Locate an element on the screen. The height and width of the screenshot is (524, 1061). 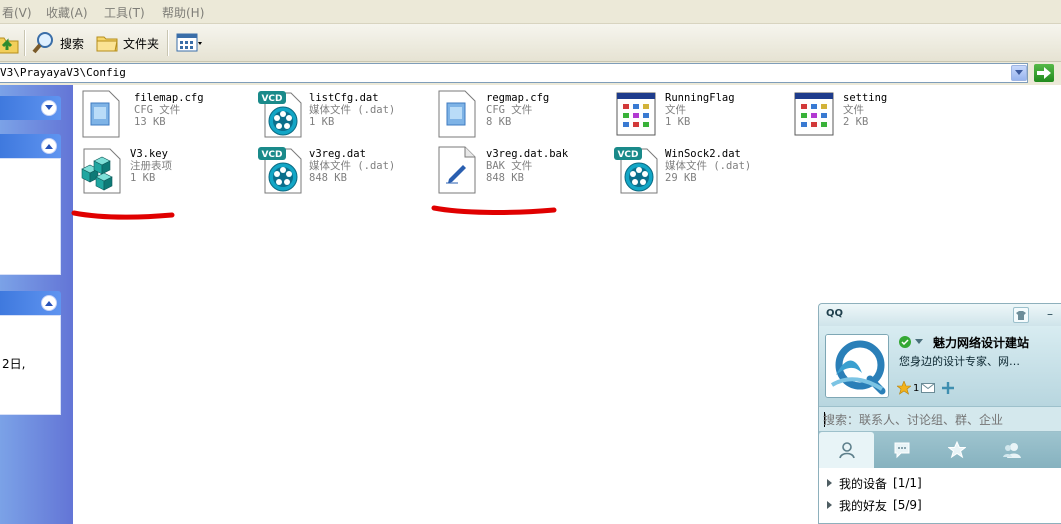
generic-window-file-icon is located at coordinates (814, 114).